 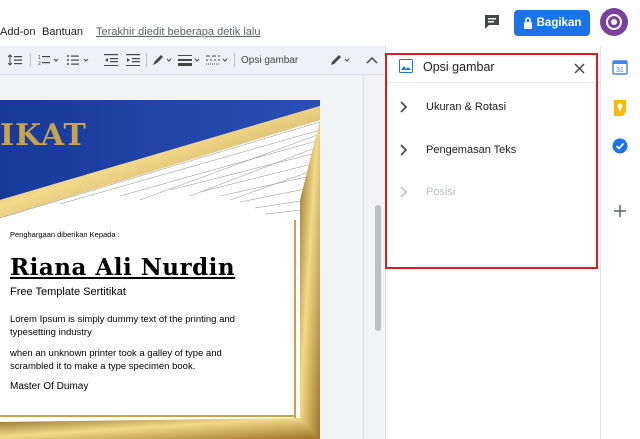 I want to click on certificate-signature: Master Of Dumay, so click(x=49, y=386).